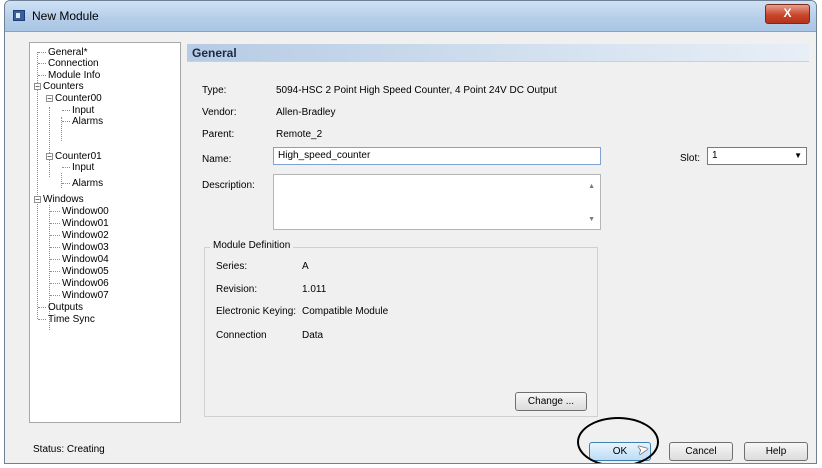  Describe the element at coordinates (85, 223) in the screenshot. I see `tree-item-window01: Window01` at that location.